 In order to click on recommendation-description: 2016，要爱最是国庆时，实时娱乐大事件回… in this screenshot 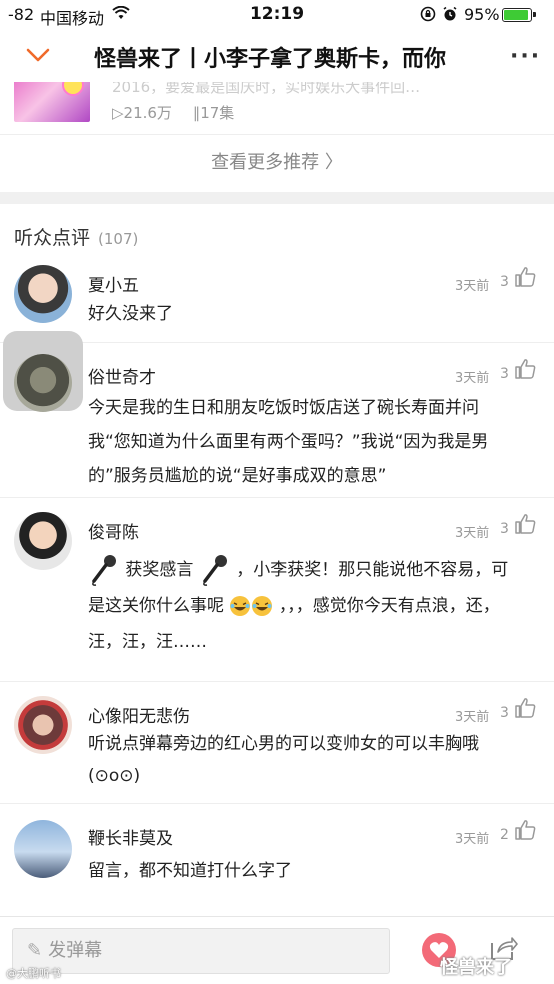, I will do `click(266, 89)`.